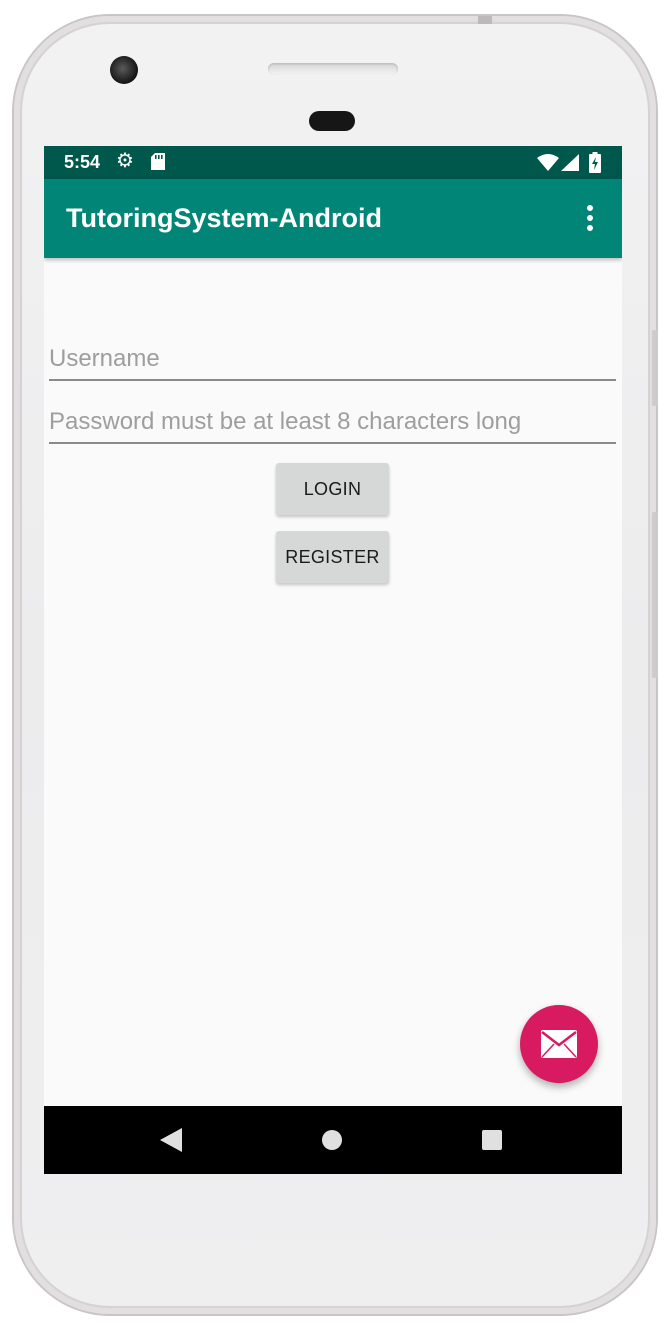 Image resolution: width=670 pixels, height=1324 pixels. Describe the element at coordinates (332, 360) in the screenshot. I see `username-input` at that location.